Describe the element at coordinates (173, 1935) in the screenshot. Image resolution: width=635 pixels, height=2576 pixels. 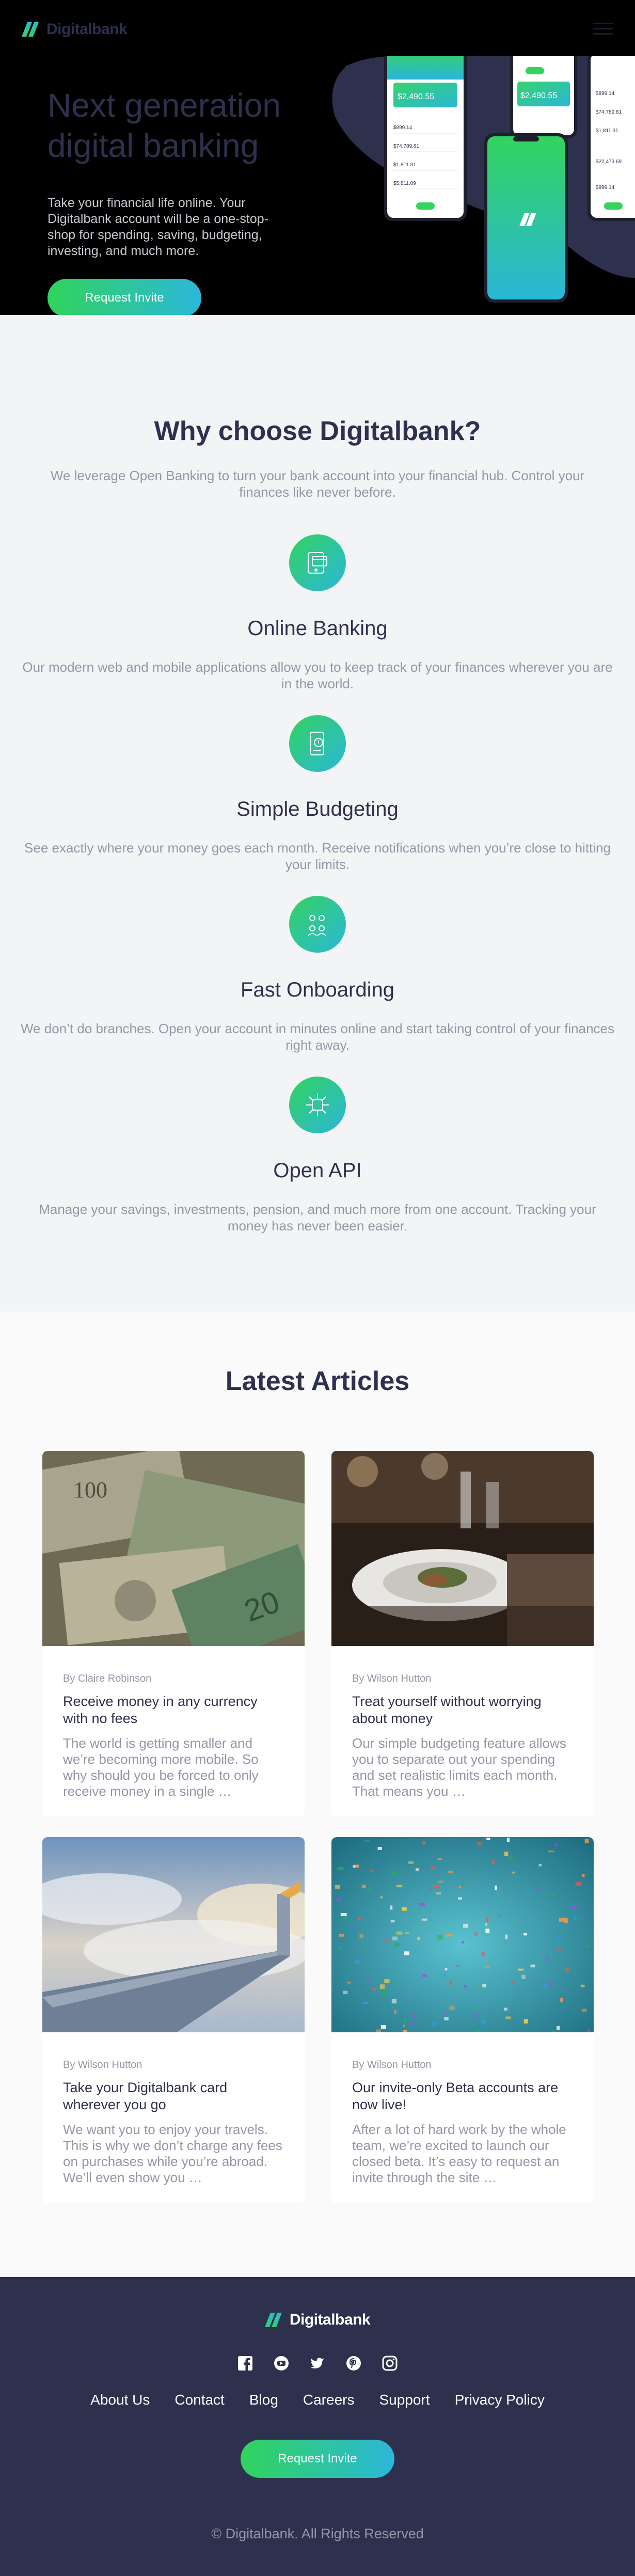
I see `plane-photo` at that location.